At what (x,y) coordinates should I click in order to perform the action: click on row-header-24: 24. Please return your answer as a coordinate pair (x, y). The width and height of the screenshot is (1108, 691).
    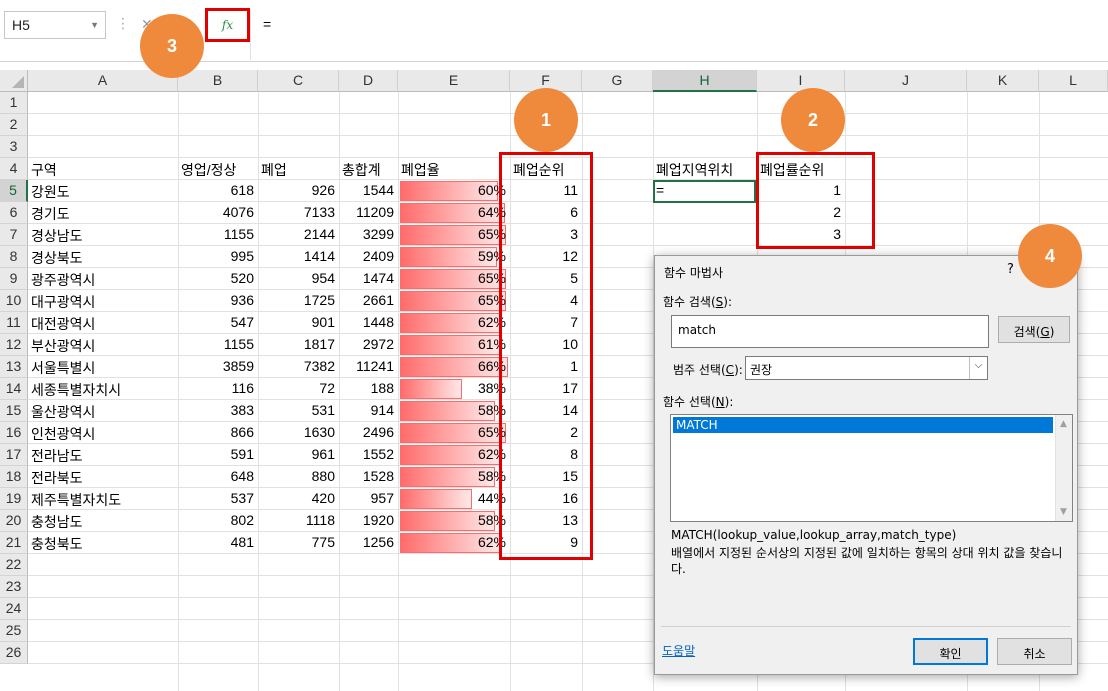
    Looking at the image, I should click on (14, 609).